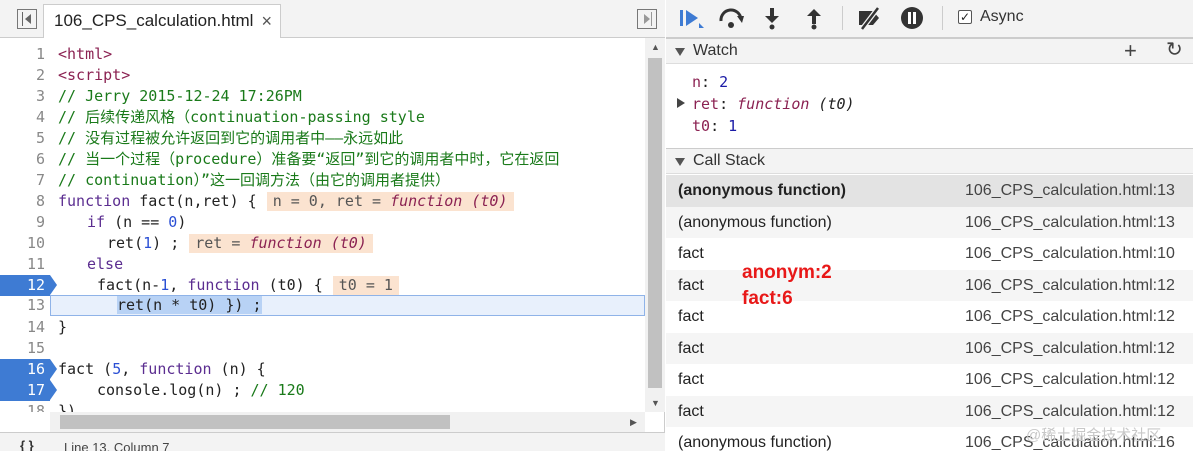 Image resolution: width=1193 pixels, height=451 pixels. Describe the element at coordinates (322, 138) in the screenshot. I see `code-line: 5// 没有过程被允许返回到它的调用者中——永远如此` at that location.